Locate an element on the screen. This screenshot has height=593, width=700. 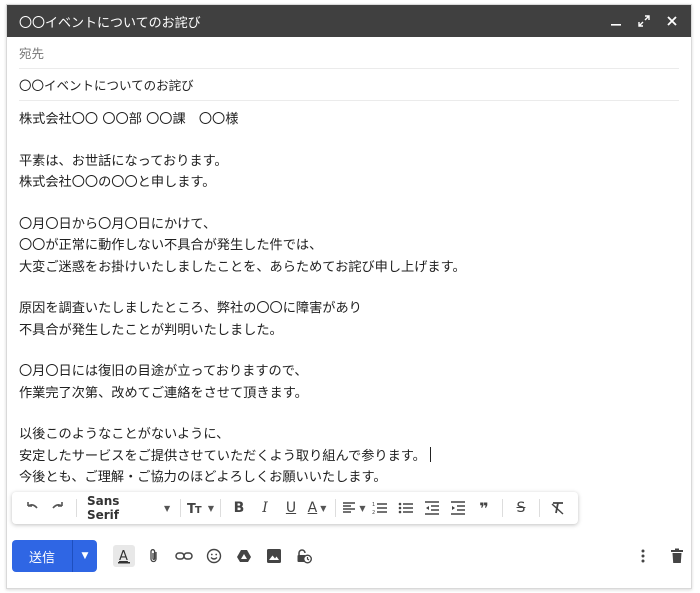
body-line: 平素は、お世話になっております。 is located at coordinates (123, 161).